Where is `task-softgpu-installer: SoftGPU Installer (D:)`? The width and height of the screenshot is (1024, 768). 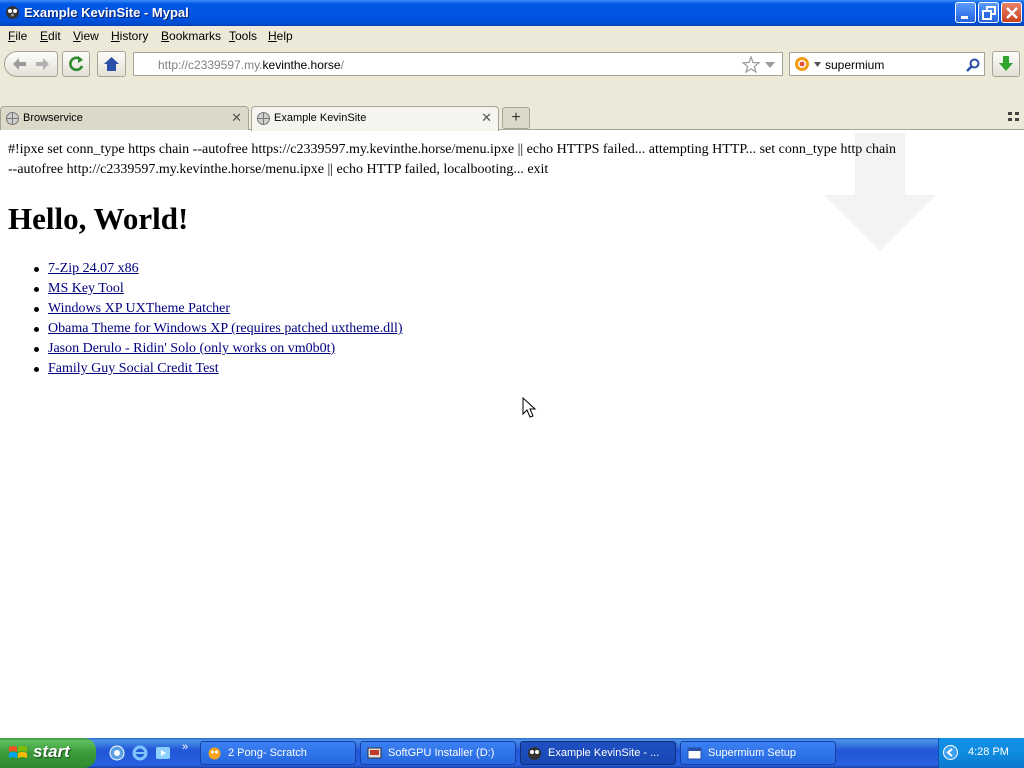
task-softgpu-installer: SoftGPU Installer (D:) is located at coordinates (438, 753).